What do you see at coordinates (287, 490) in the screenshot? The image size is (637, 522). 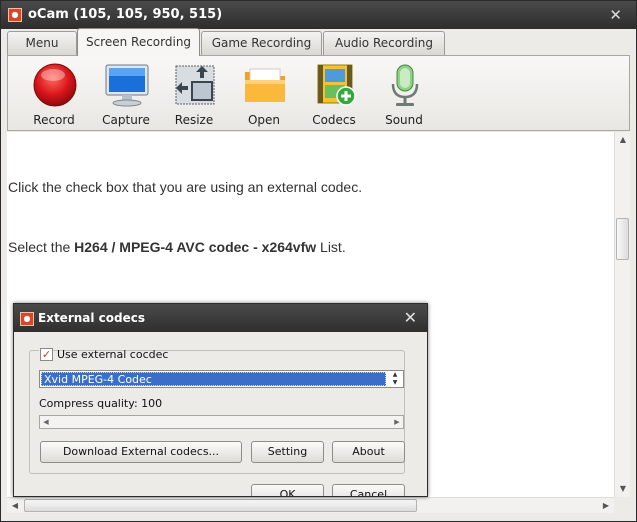 I see `ok-button: OK` at bounding box center [287, 490].